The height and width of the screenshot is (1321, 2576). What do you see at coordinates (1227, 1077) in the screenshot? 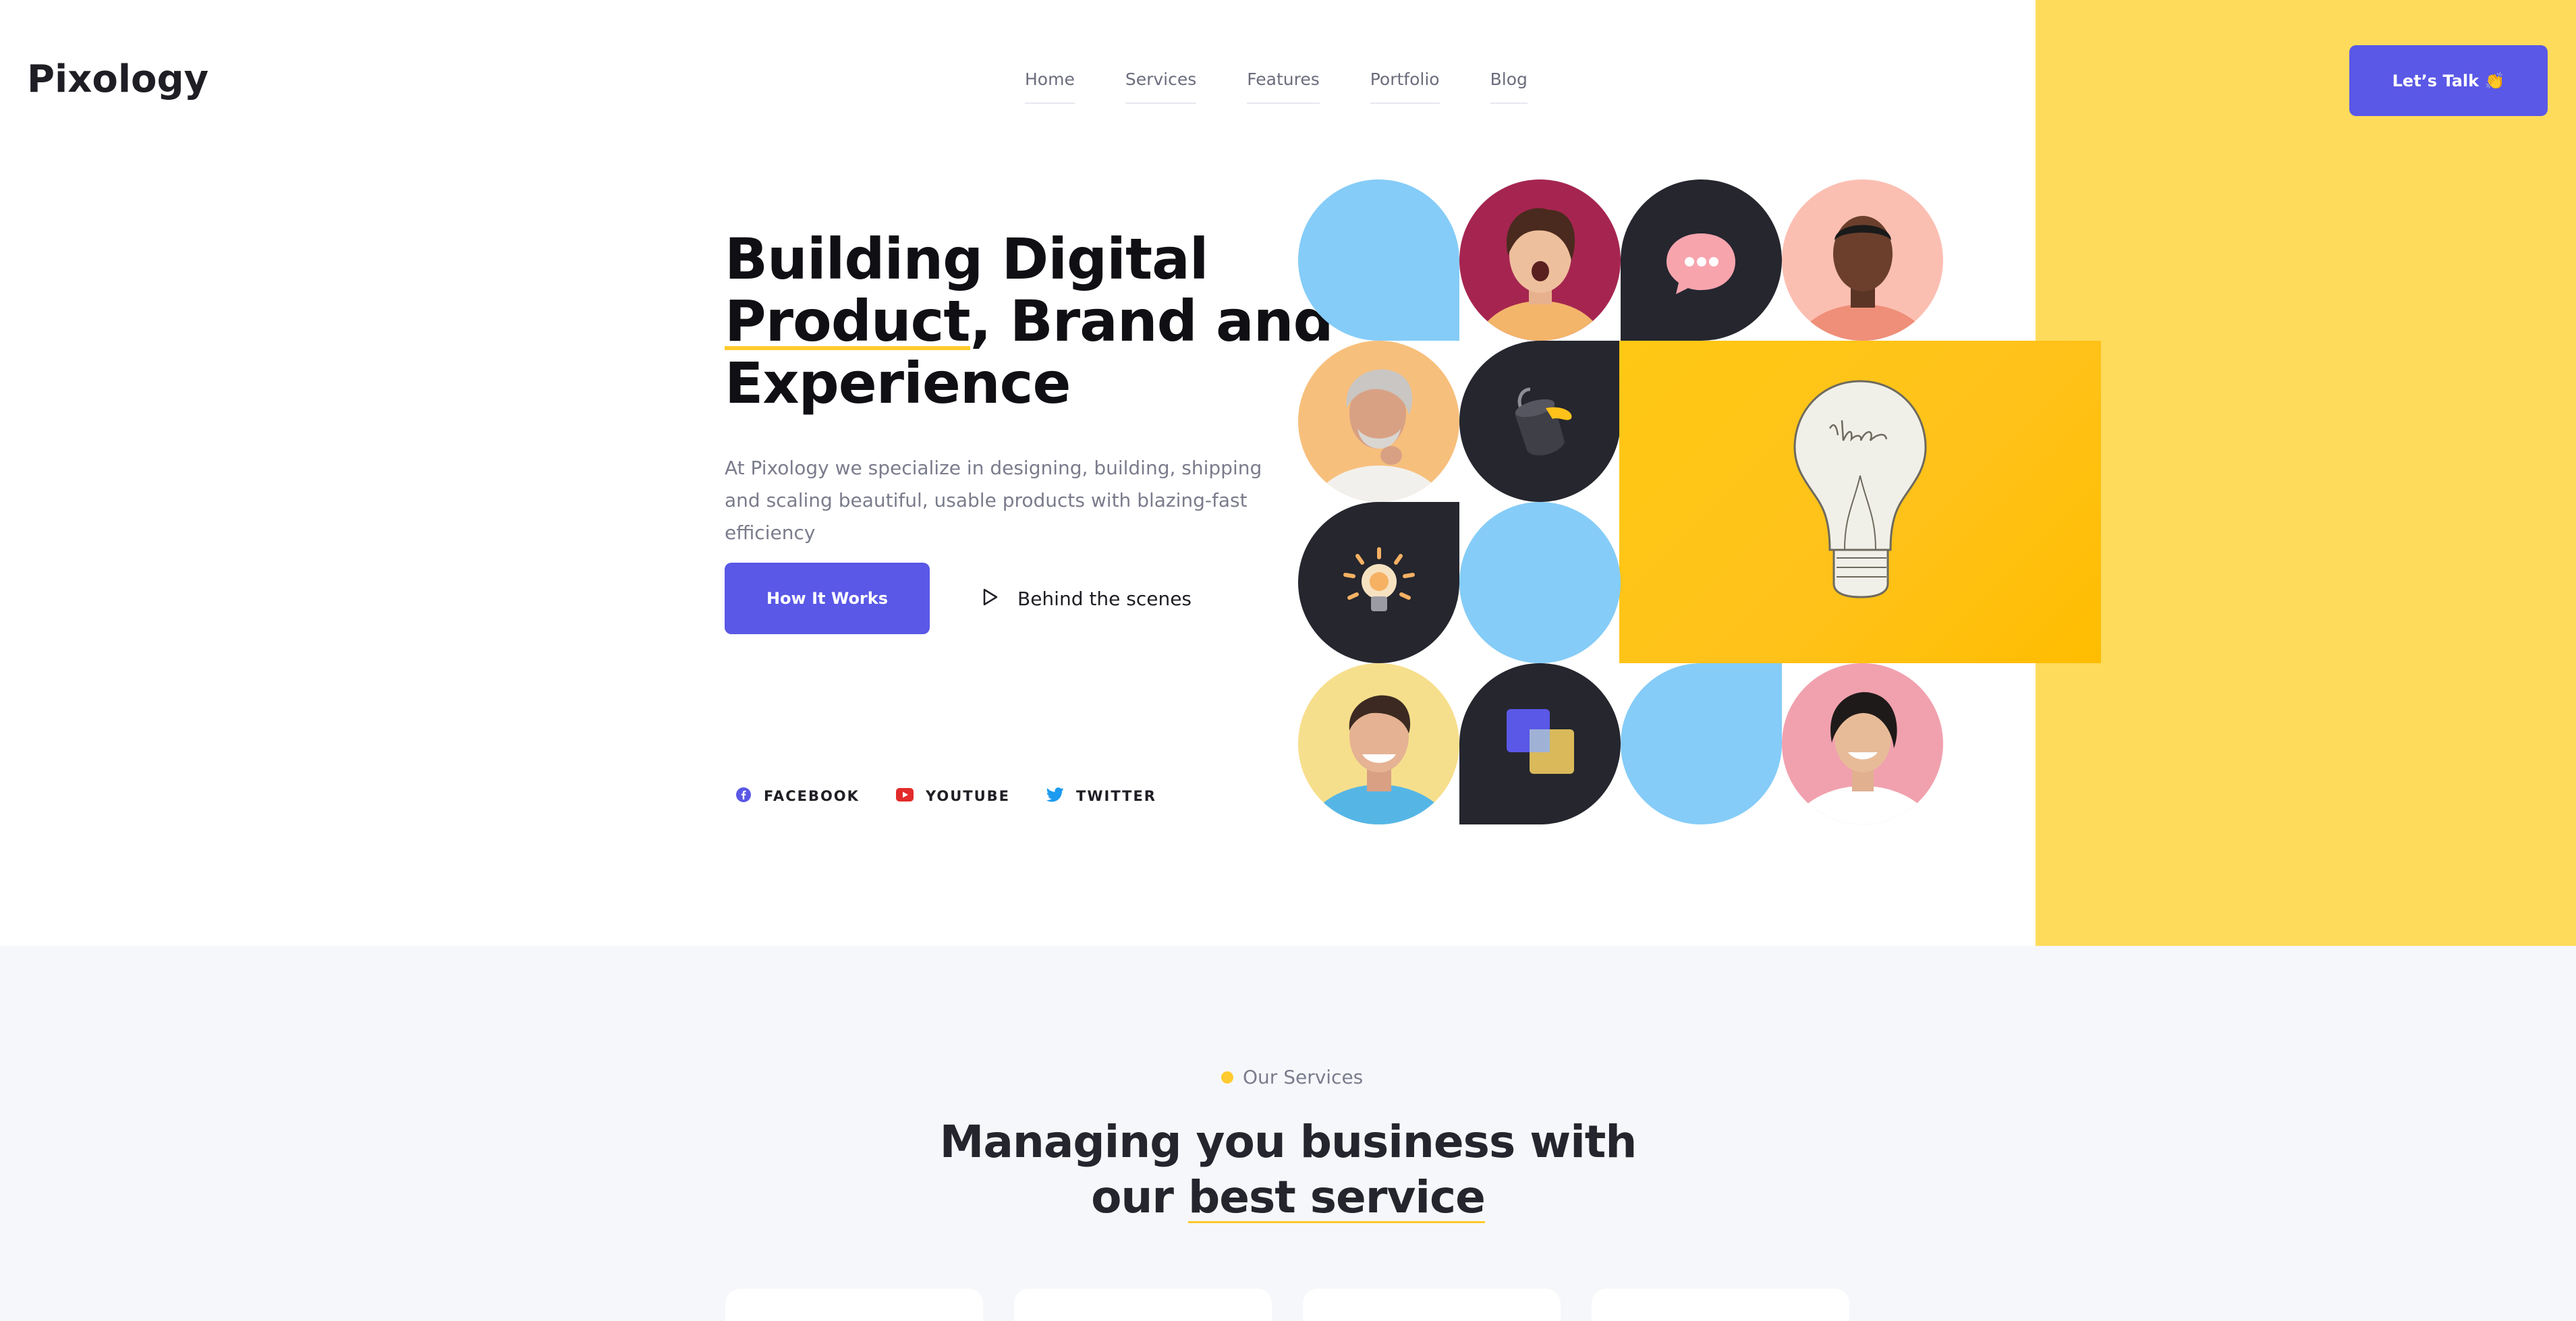
I see `tag-dot-icon` at bounding box center [1227, 1077].